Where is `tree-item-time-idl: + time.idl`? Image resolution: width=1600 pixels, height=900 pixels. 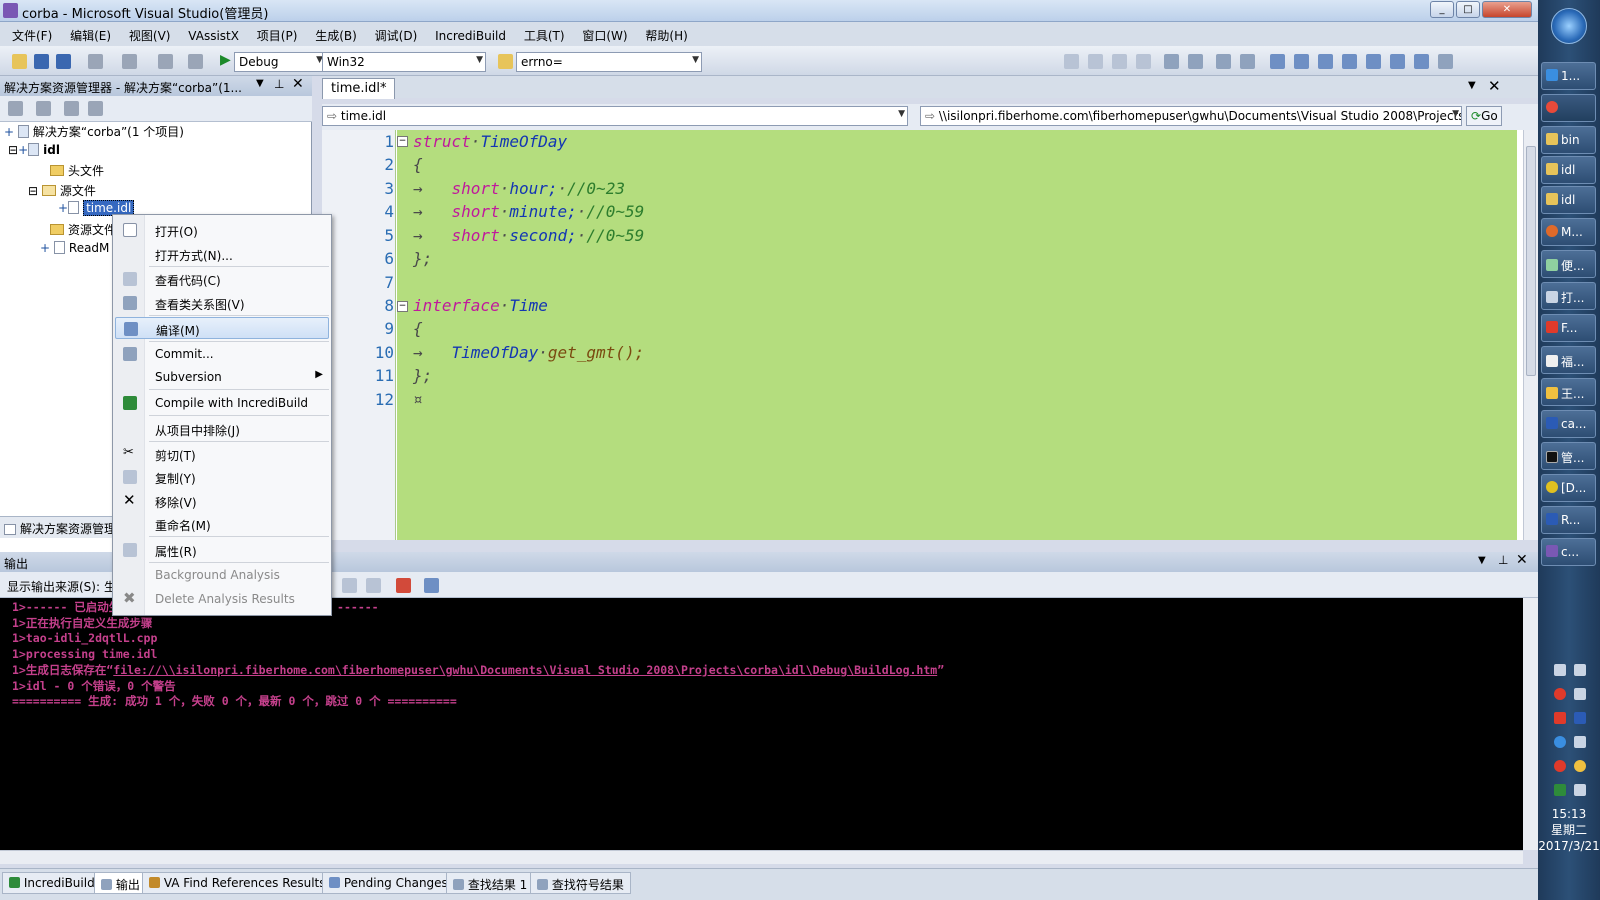
tree-item-time-idl: + time.idl is located at coordinates (96, 208).